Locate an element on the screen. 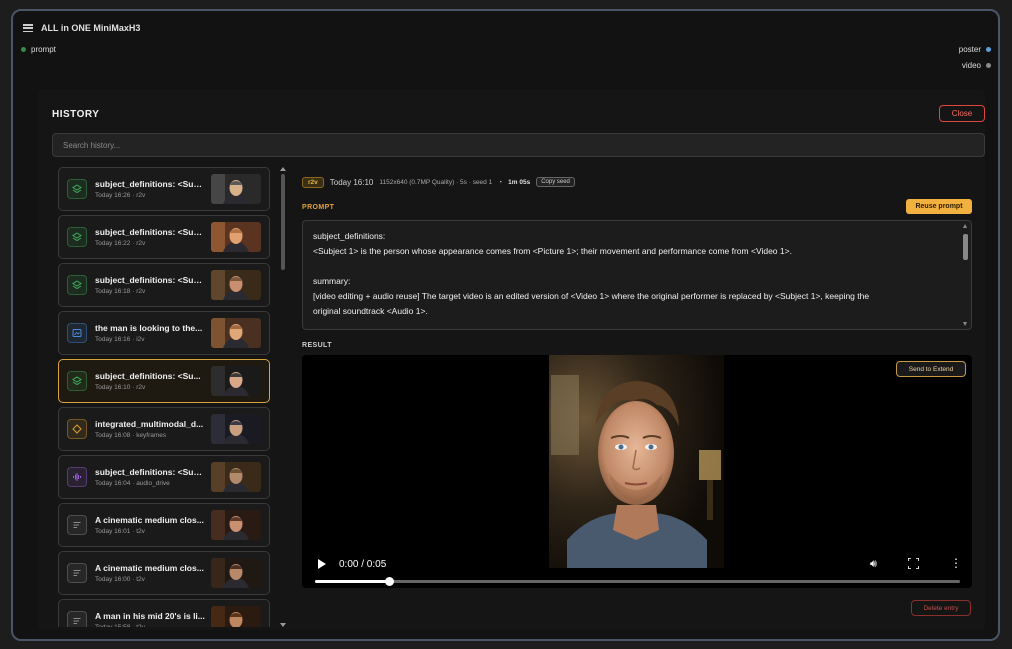 This screenshot has height=649, width=1012. mode-badge: r2v is located at coordinates (313, 182).